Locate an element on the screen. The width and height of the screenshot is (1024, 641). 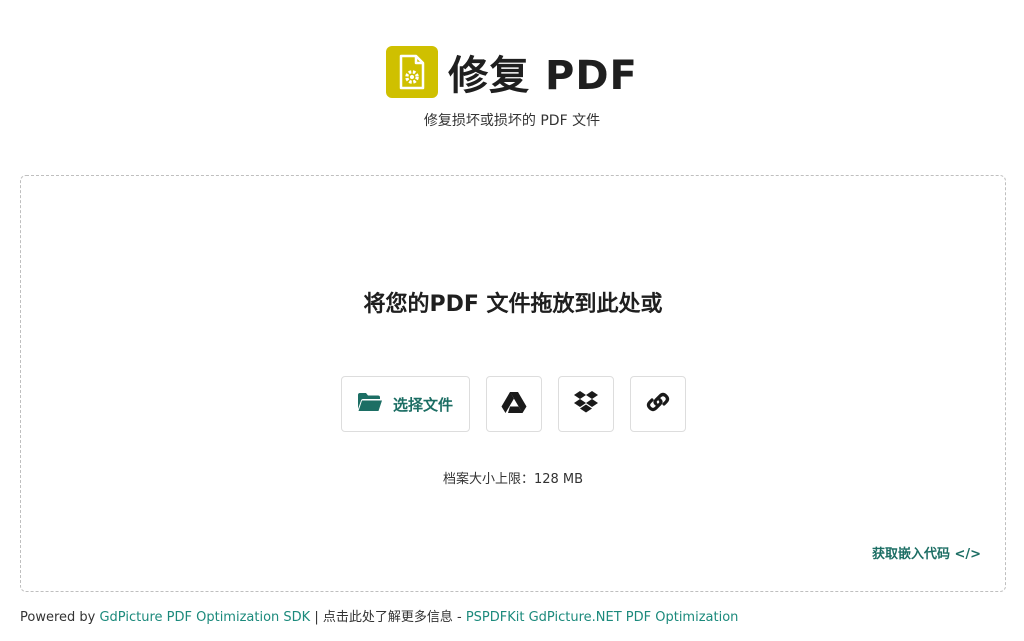
google-drive-button is located at coordinates (513, 404).